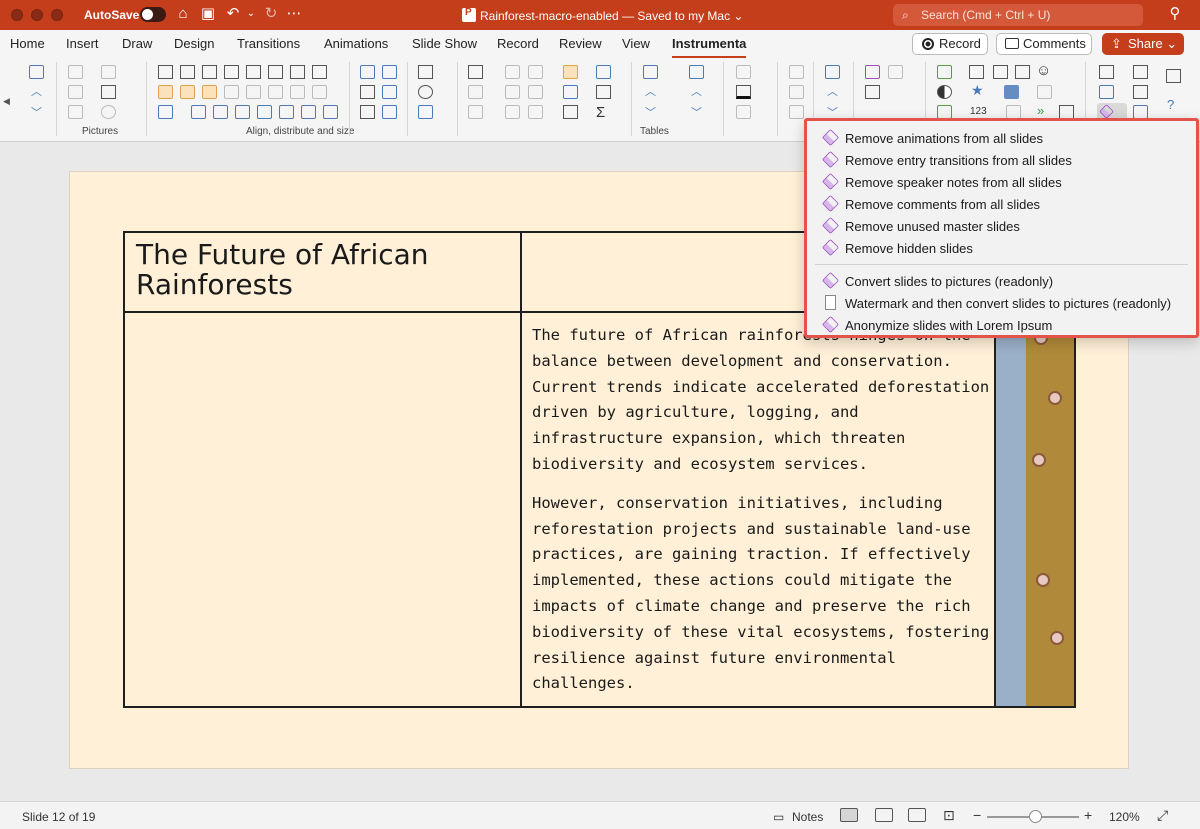 Image resolution: width=1200 pixels, height=829 pixels. What do you see at coordinates (6, 101) in the screenshot?
I see `ribbon-scroll-left-icon: ◀` at bounding box center [6, 101].